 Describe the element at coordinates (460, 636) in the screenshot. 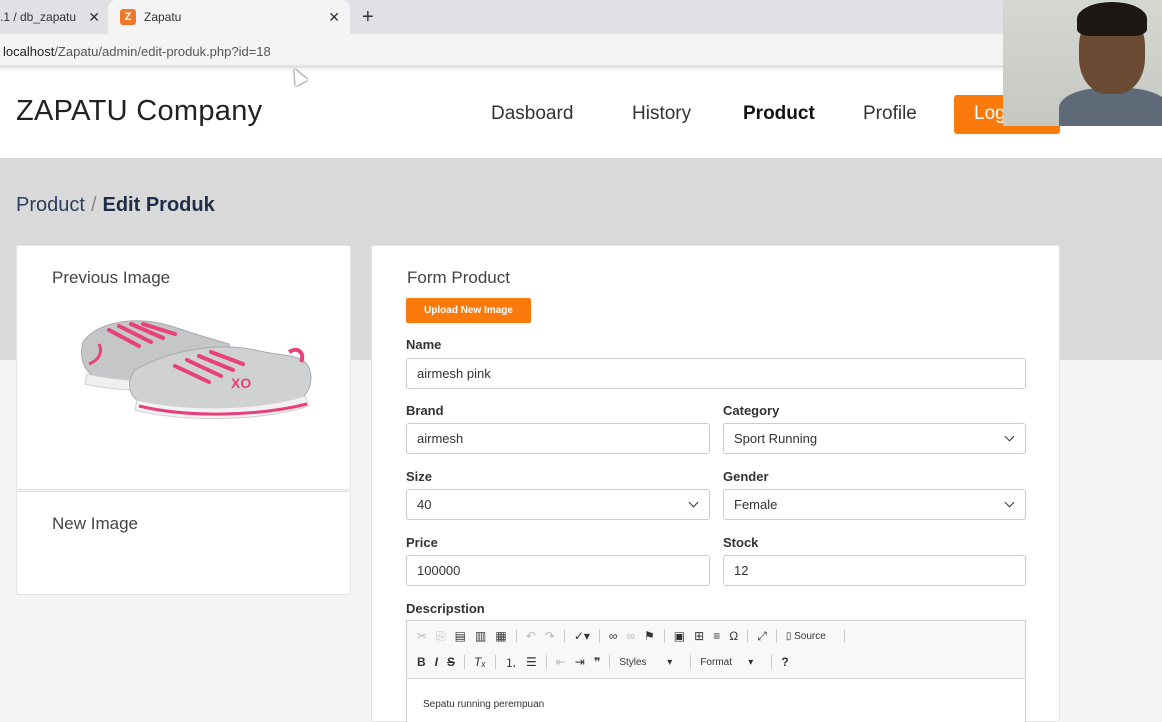

I see `paste-icon: ▤` at that location.